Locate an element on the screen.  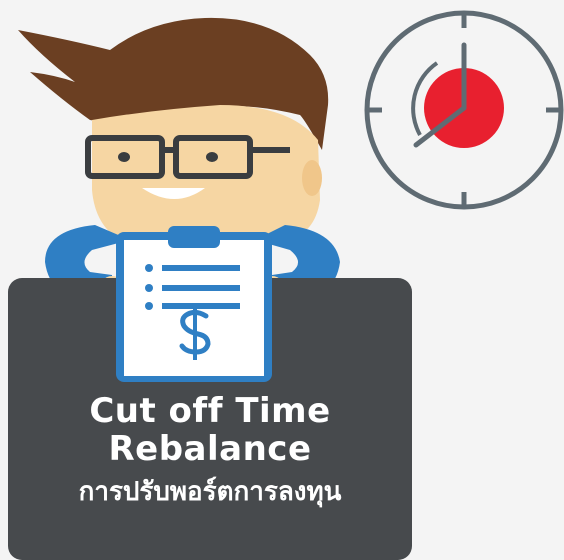
title-line-1: Cut off Time is located at coordinates (210, 411).